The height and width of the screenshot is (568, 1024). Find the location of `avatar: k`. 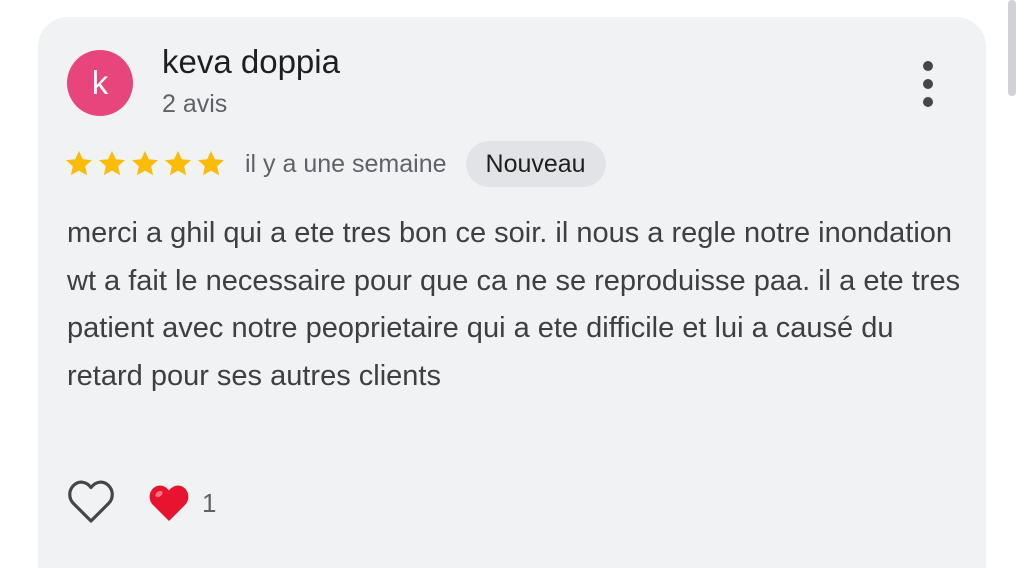

avatar: k is located at coordinates (100, 83).